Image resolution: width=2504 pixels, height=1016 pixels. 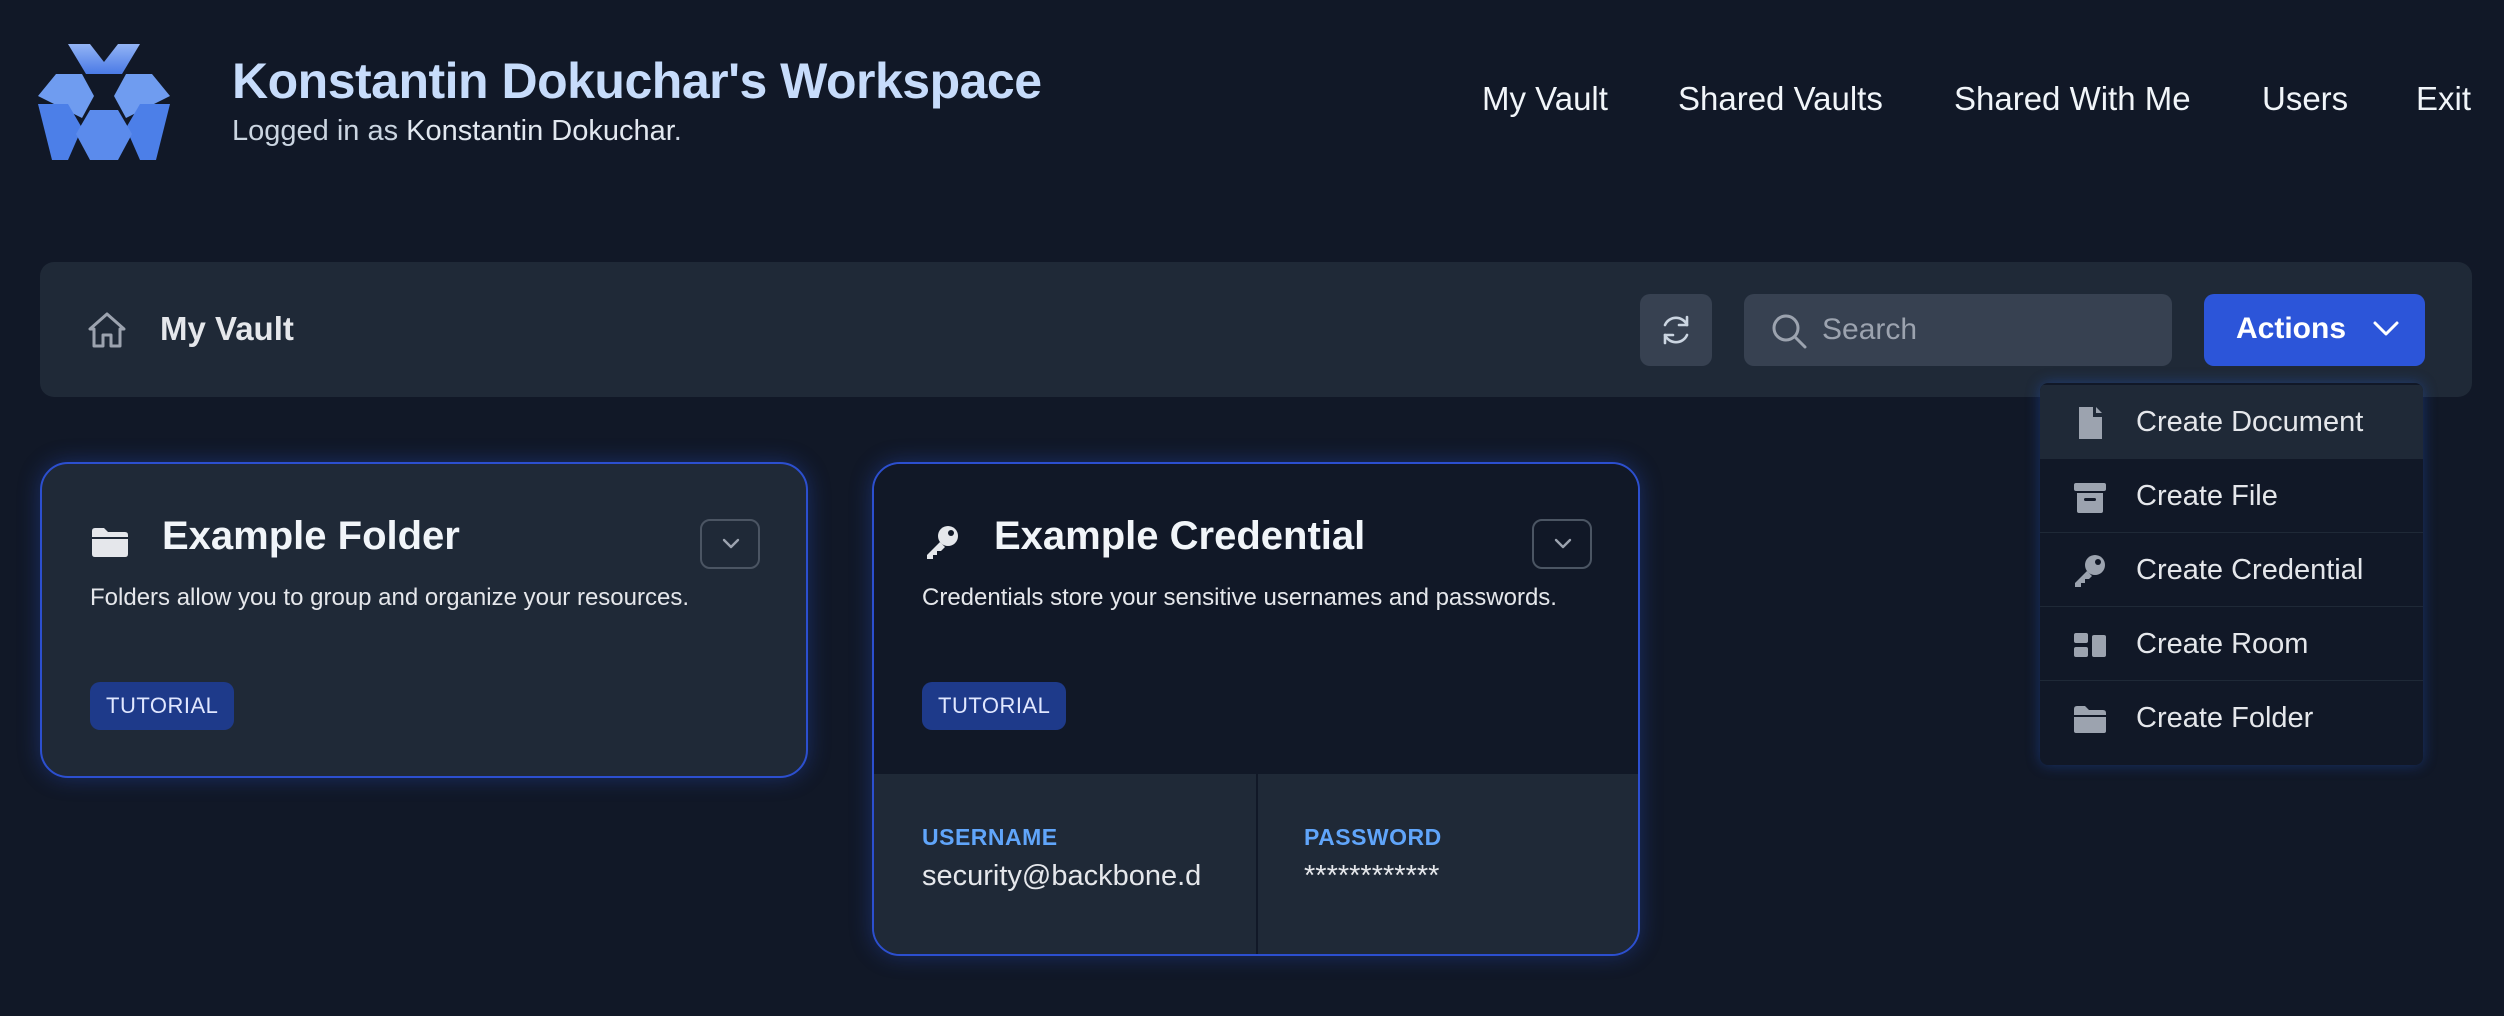 I want to click on menu-item-create-room: Create Room, so click(x=2231, y=644).